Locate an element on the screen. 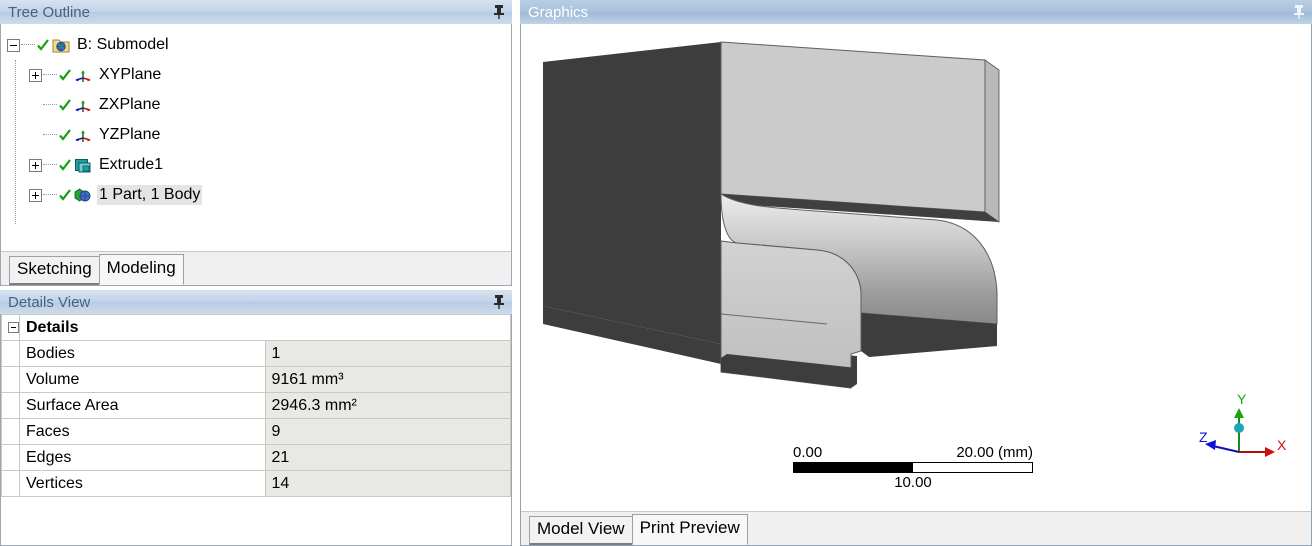  table-row: Surface Area 2946.3 mm² is located at coordinates (256, 405).